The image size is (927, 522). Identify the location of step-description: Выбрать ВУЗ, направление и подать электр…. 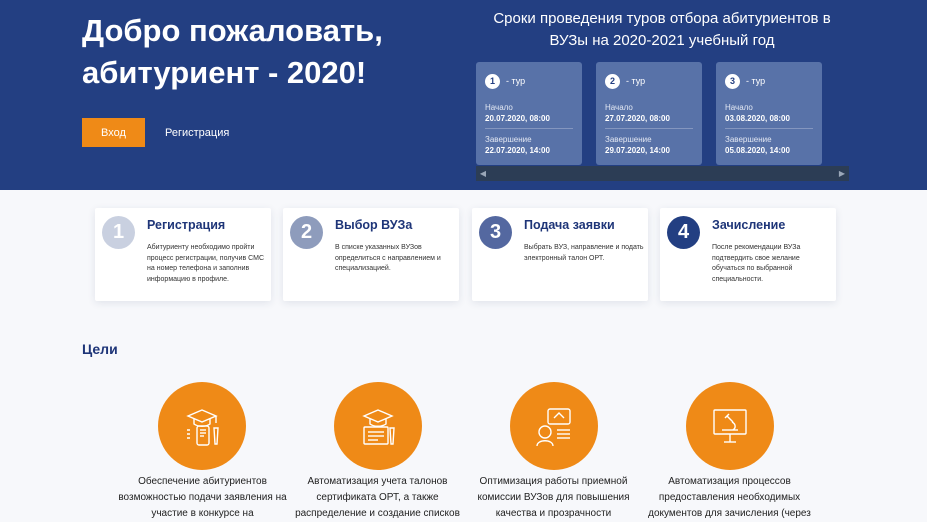
(584, 253).